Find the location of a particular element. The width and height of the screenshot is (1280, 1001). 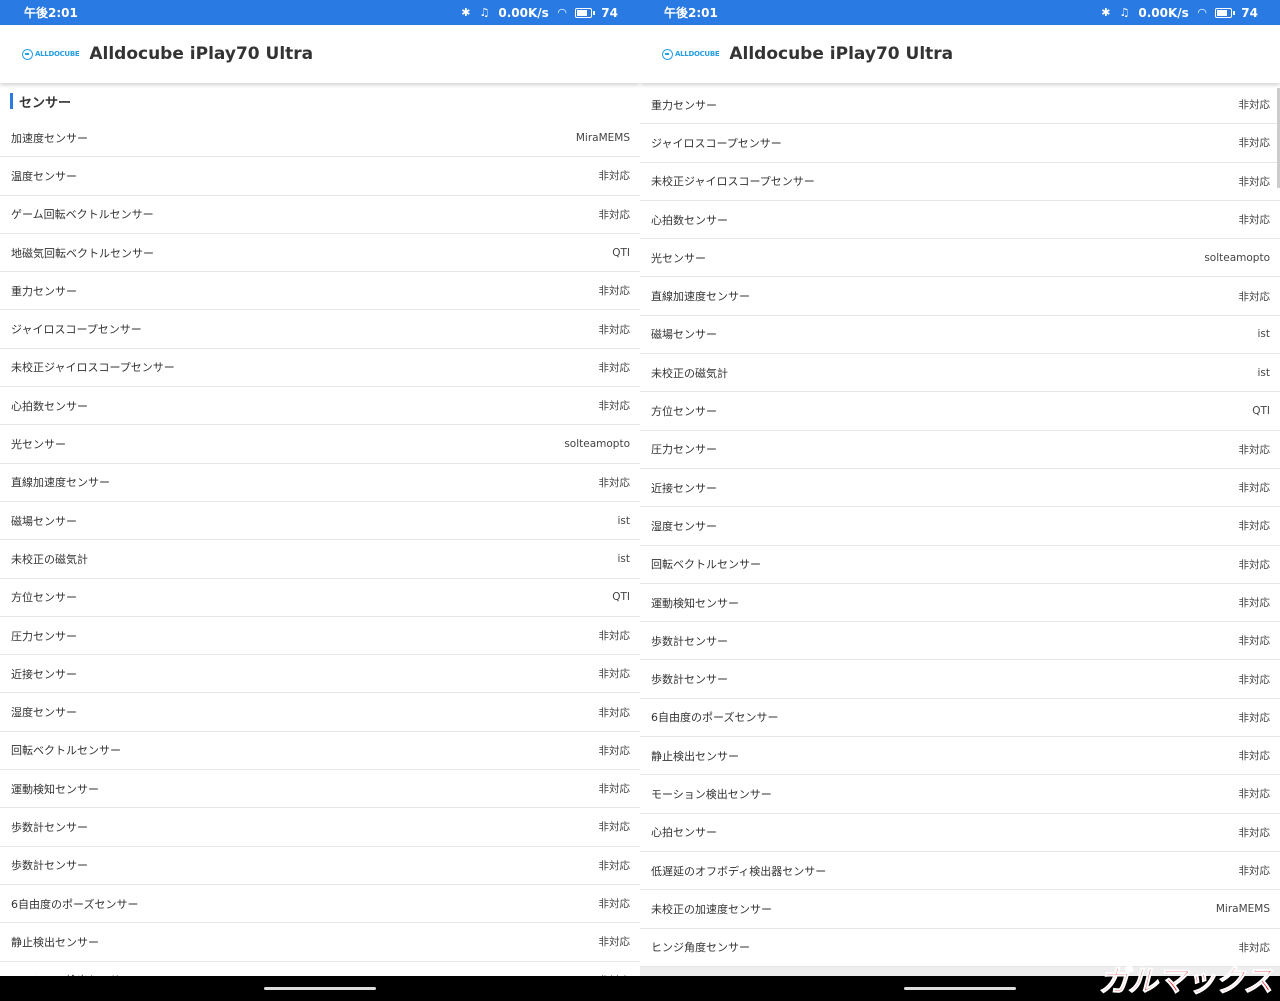

sensor-name: 歩数計センサー is located at coordinates (689, 641).